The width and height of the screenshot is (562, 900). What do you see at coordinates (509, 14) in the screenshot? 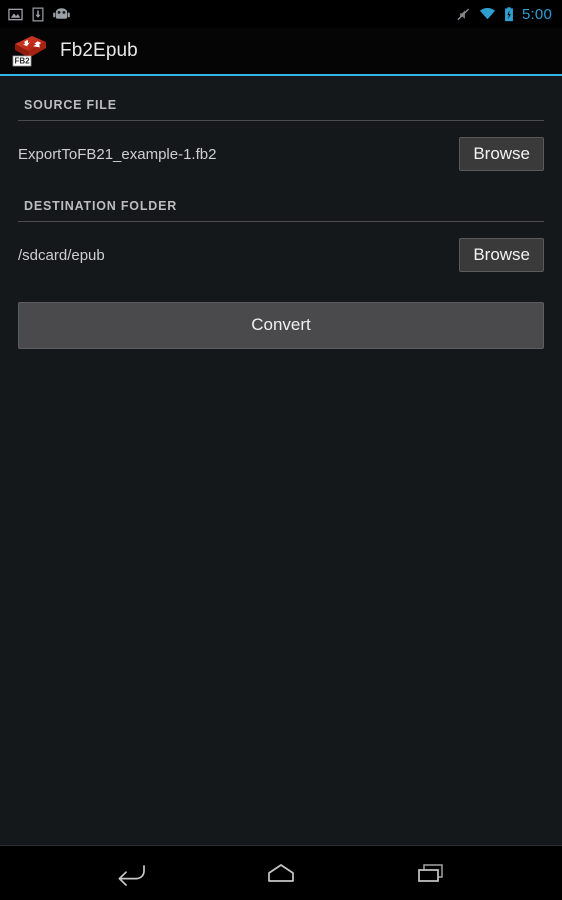
I see `battery-charging-icon` at bounding box center [509, 14].